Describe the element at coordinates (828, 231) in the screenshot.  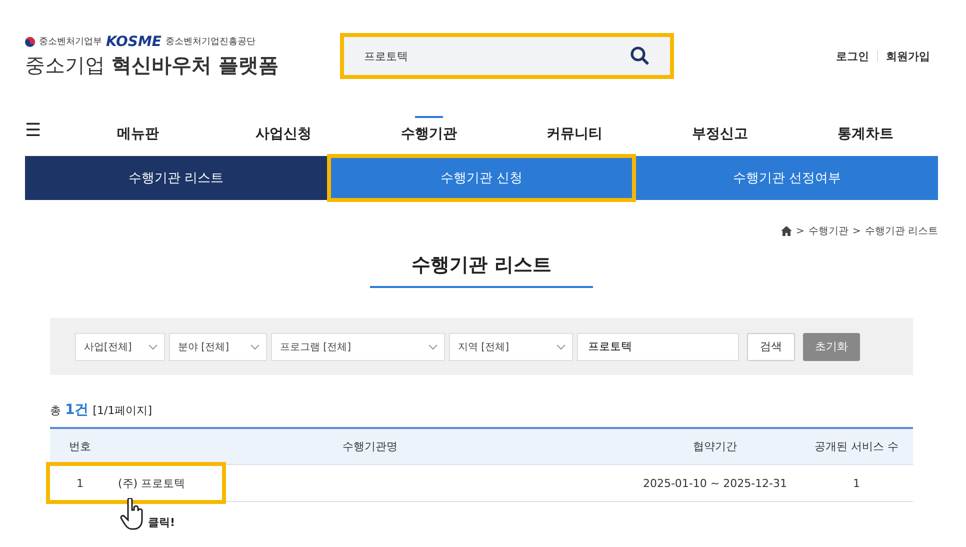
I see `breadcrumb-item: 수행기관` at that location.